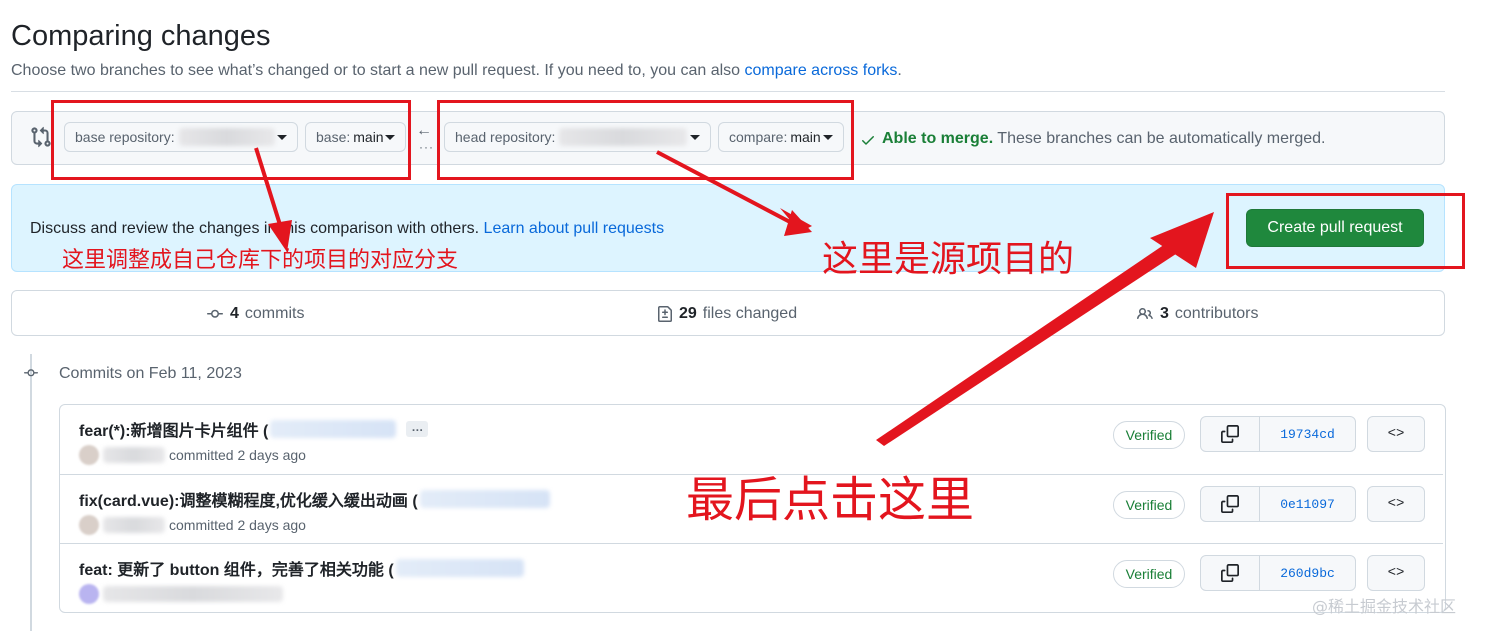  What do you see at coordinates (236, 570) in the screenshot?
I see `commit-message-text: feat: 更新了 button 组件，完善了相关功能 (` at bounding box center [236, 570].